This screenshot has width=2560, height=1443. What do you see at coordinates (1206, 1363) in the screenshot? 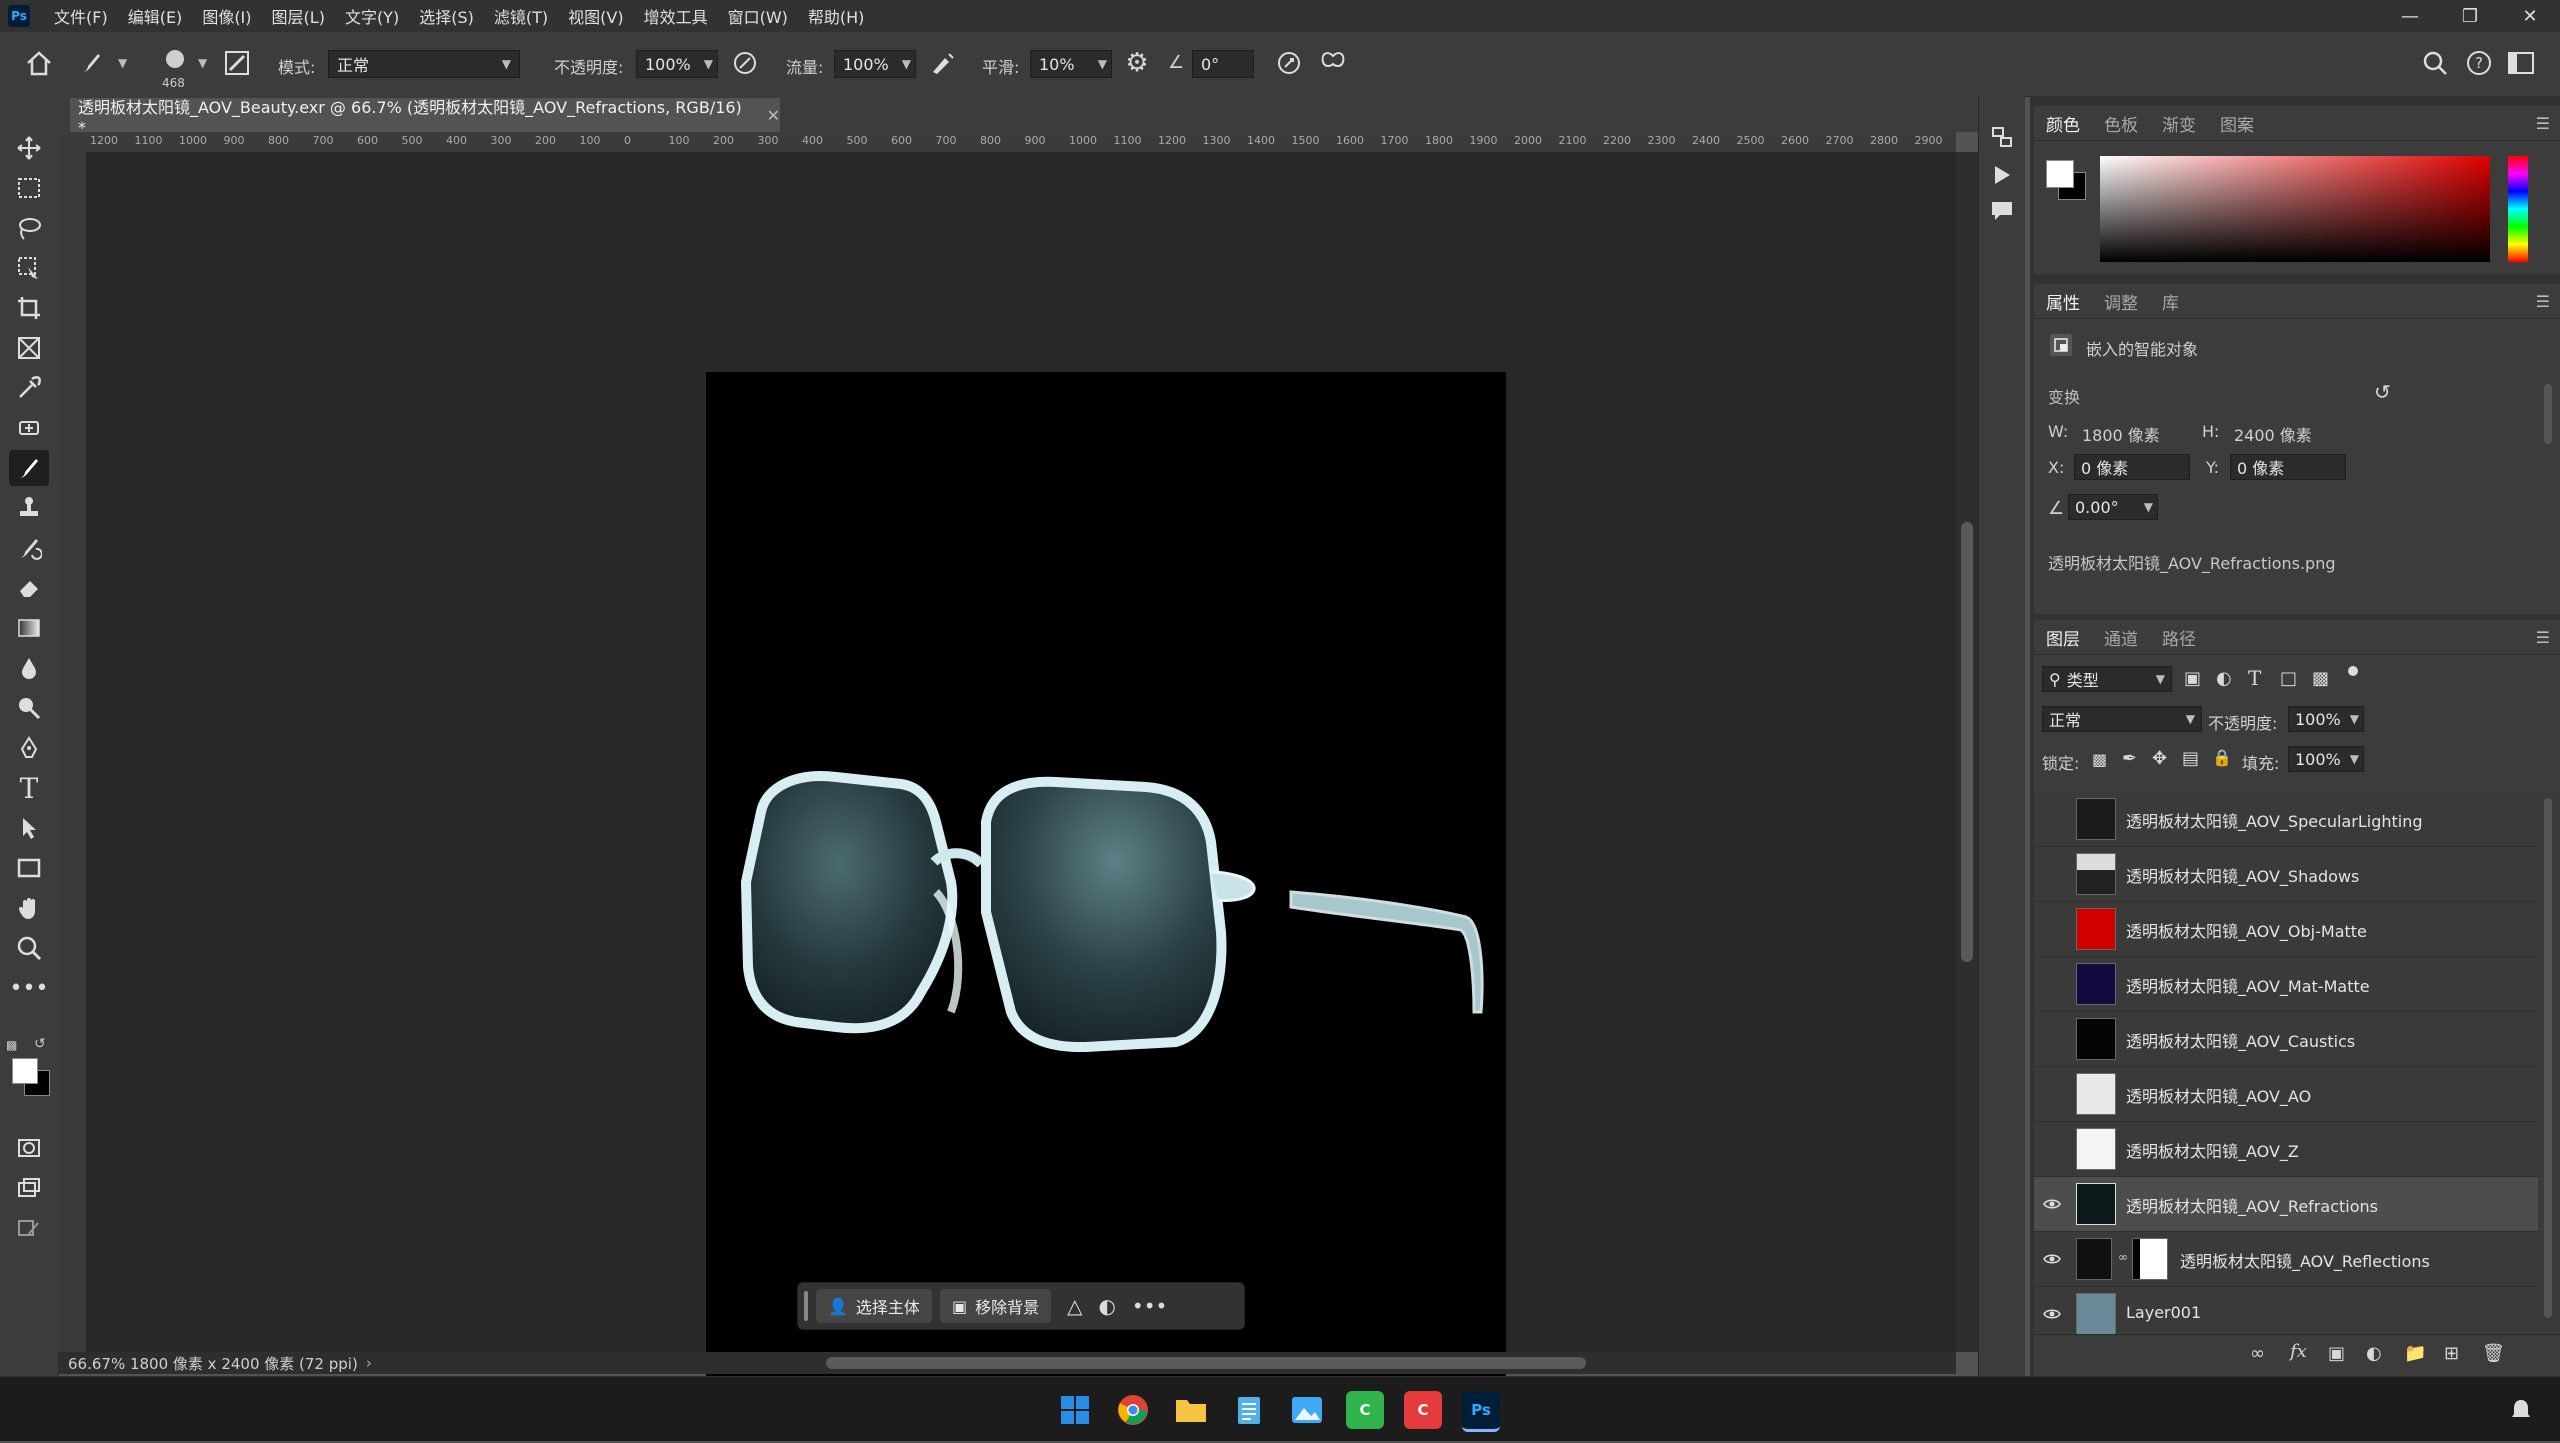
I see `horizontal-scroll-thumb` at bounding box center [1206, 1363].